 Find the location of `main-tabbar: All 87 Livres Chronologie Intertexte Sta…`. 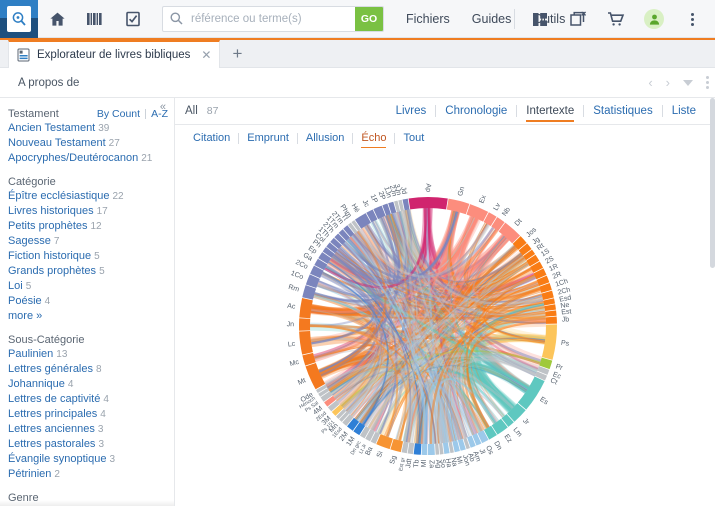

main-tabbar: All 87 Livres Chronologie Intertexte Sta… is located at coordinates (445, 111).